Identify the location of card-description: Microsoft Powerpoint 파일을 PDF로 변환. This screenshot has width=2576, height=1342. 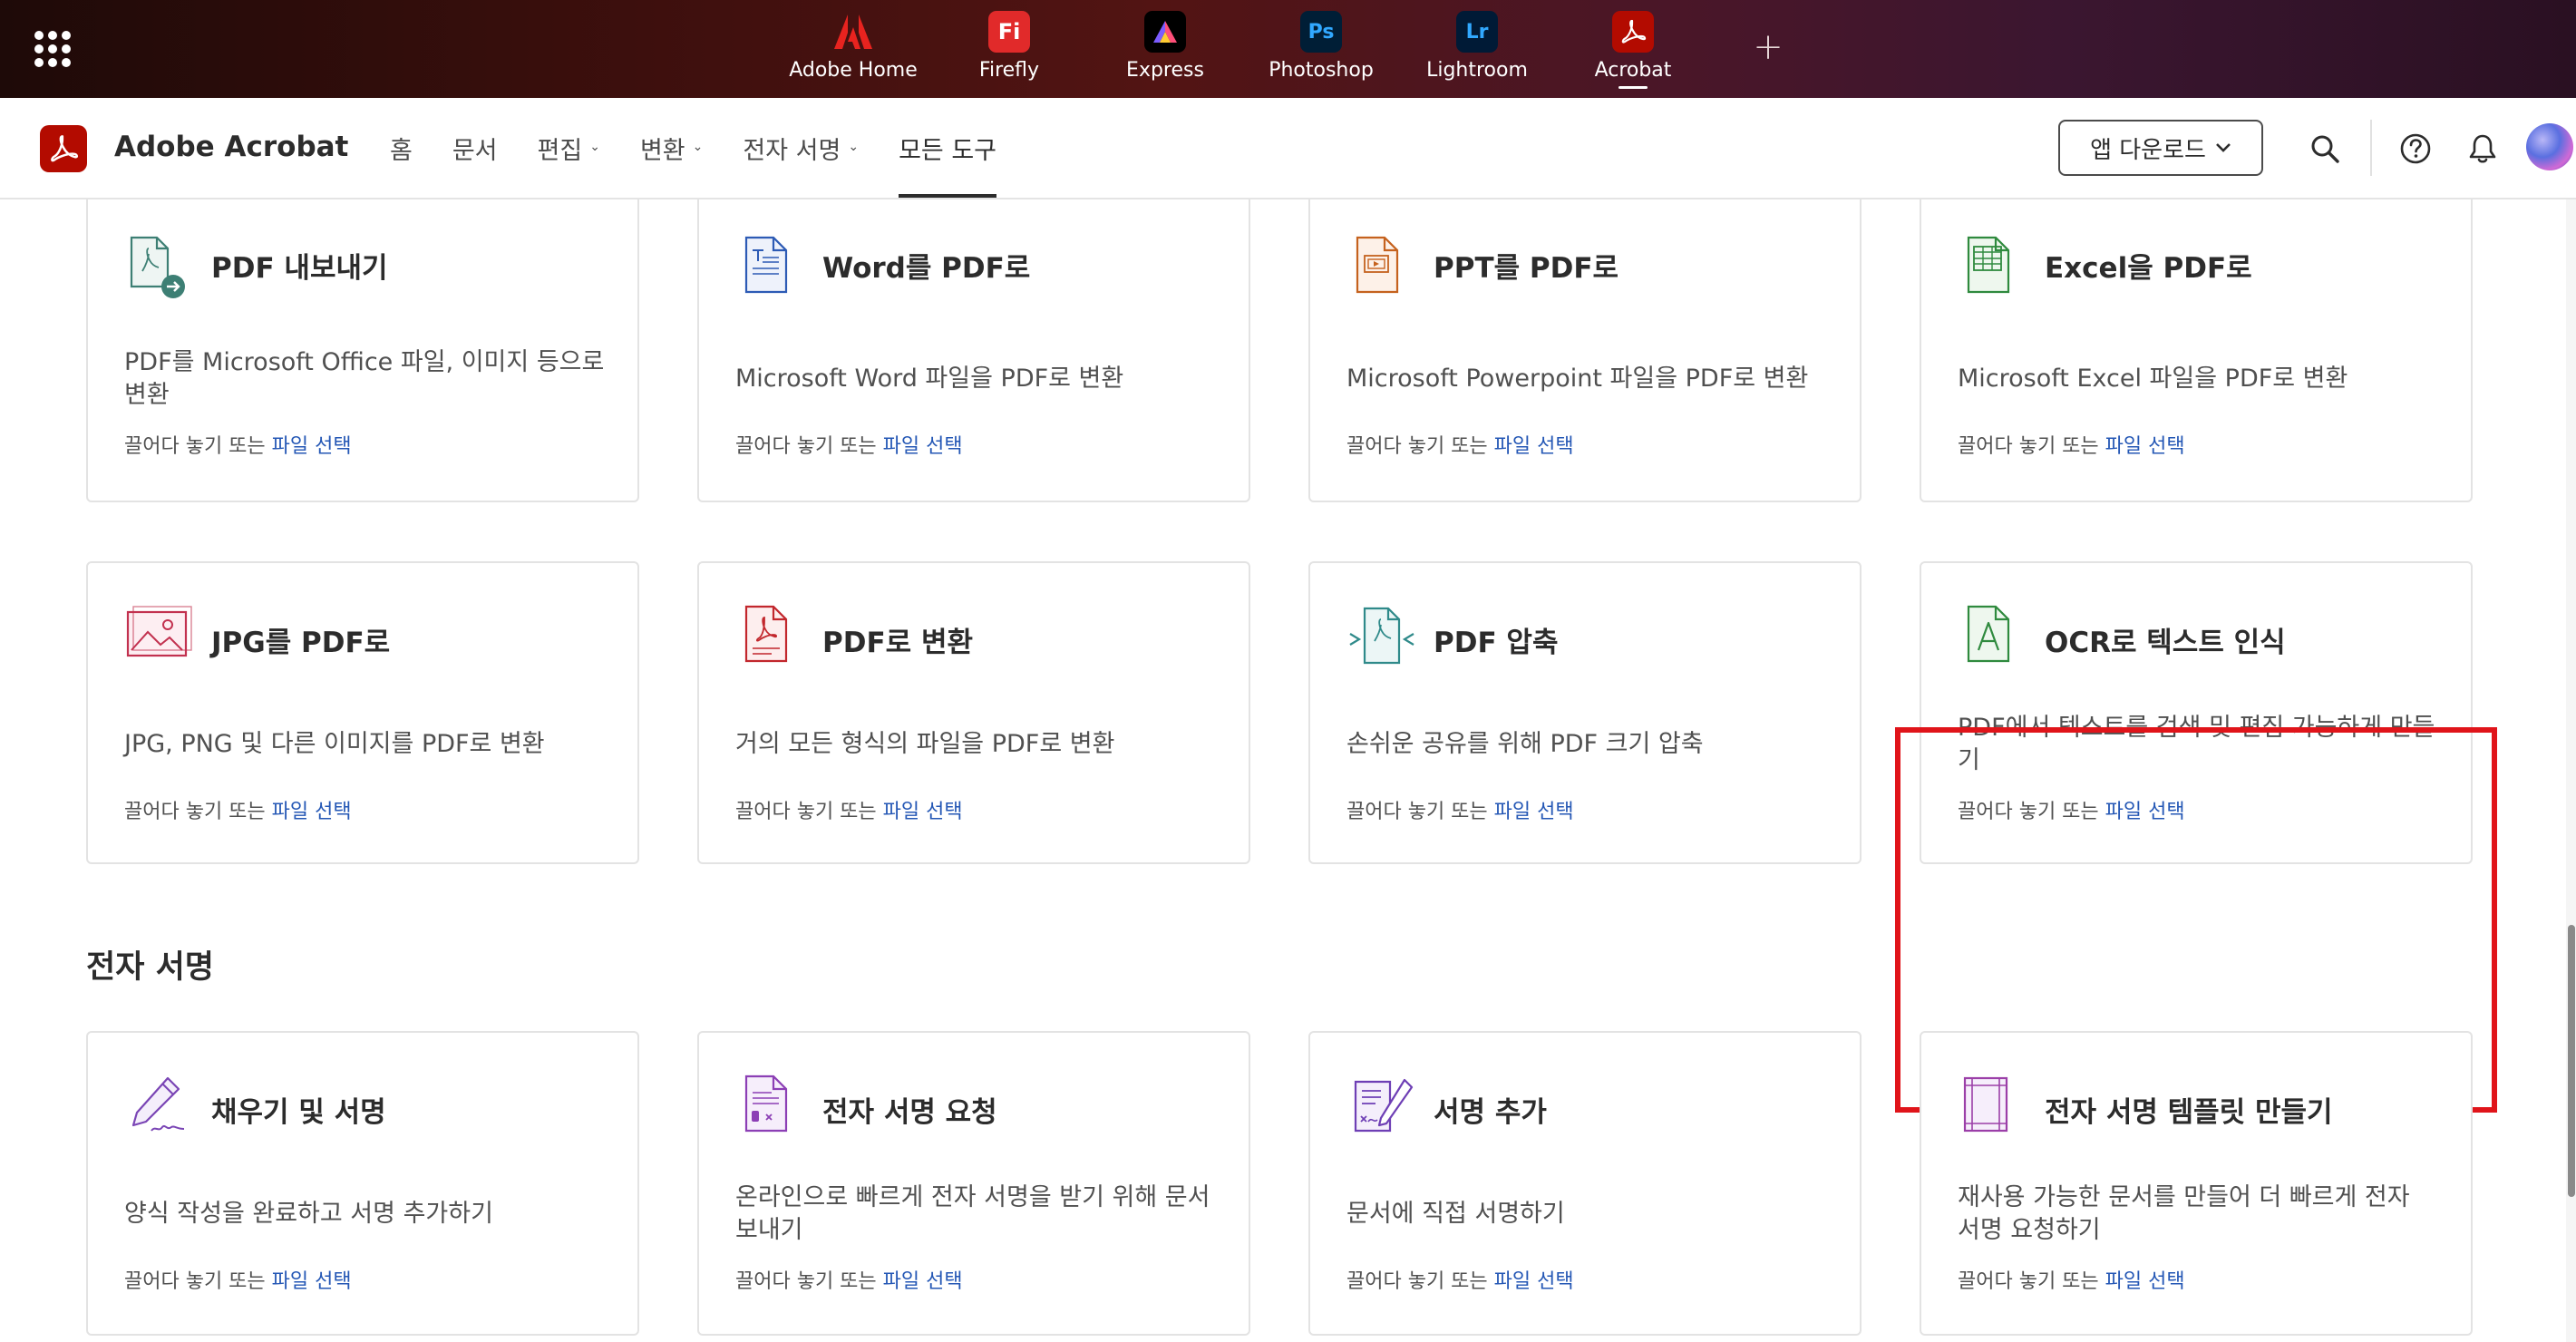
(1577, 379).